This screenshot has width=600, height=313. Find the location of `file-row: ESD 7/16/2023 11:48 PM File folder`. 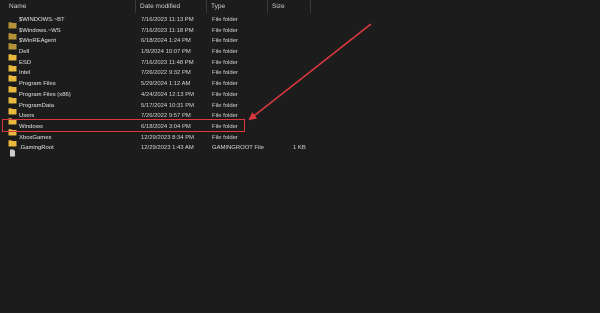

file-row: ESD 7/16/2023 11:48 PM File folder is located at coordinates (150, 65).